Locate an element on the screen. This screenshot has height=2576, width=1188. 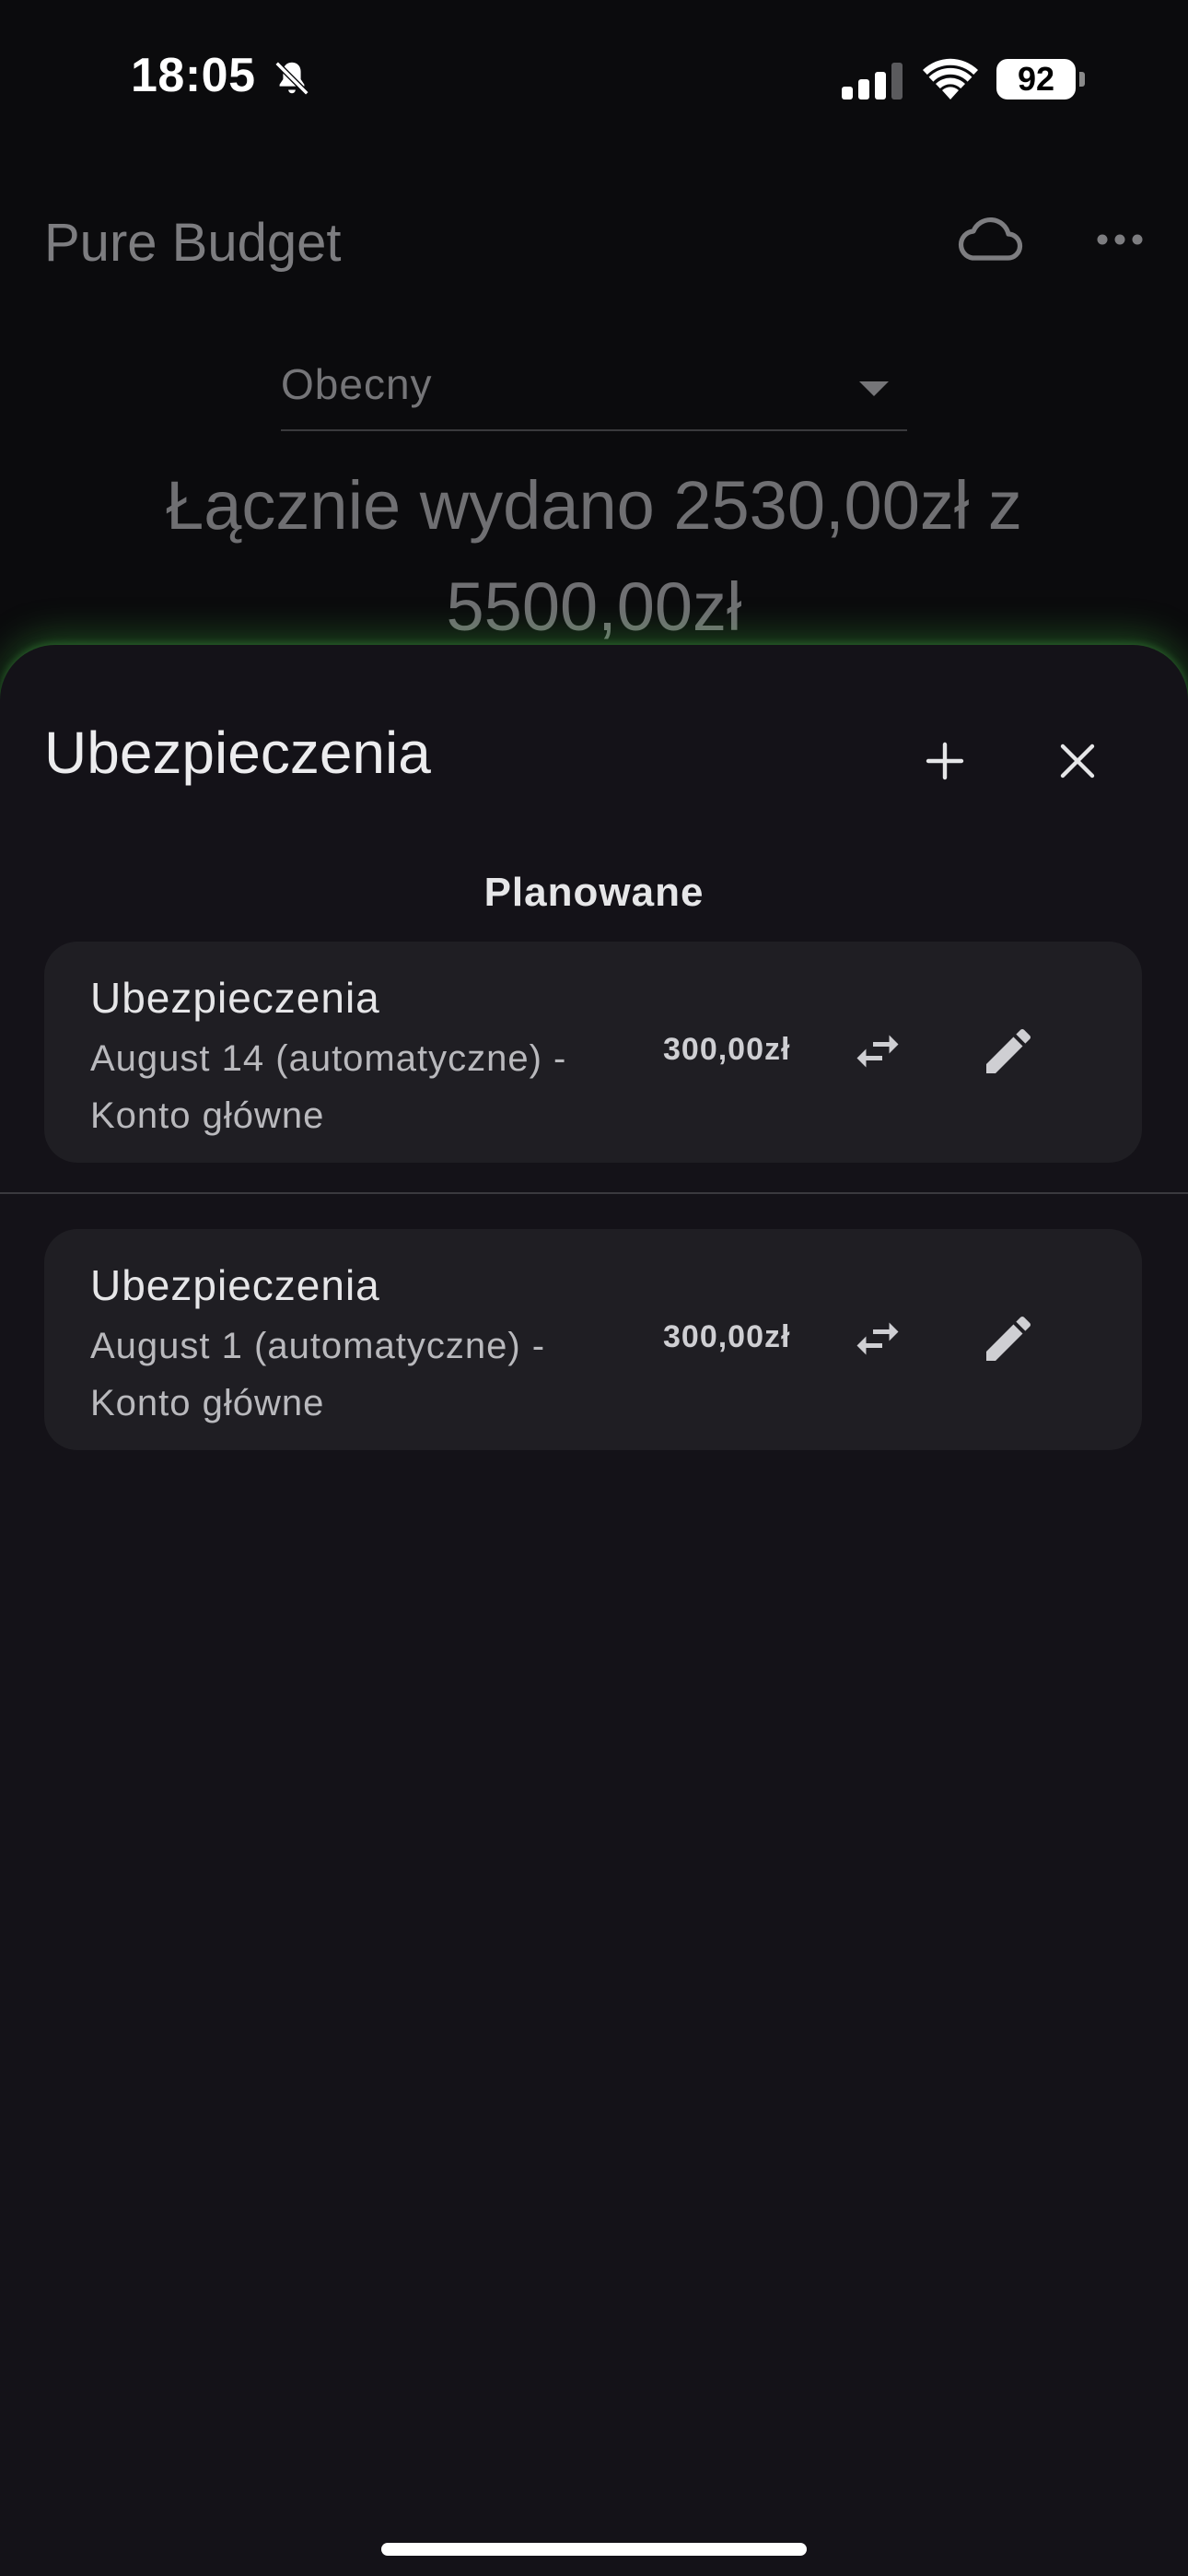
transaction-detail: August 14 (automatyczne) - Konto główne is located at coordinates (328, 1087).